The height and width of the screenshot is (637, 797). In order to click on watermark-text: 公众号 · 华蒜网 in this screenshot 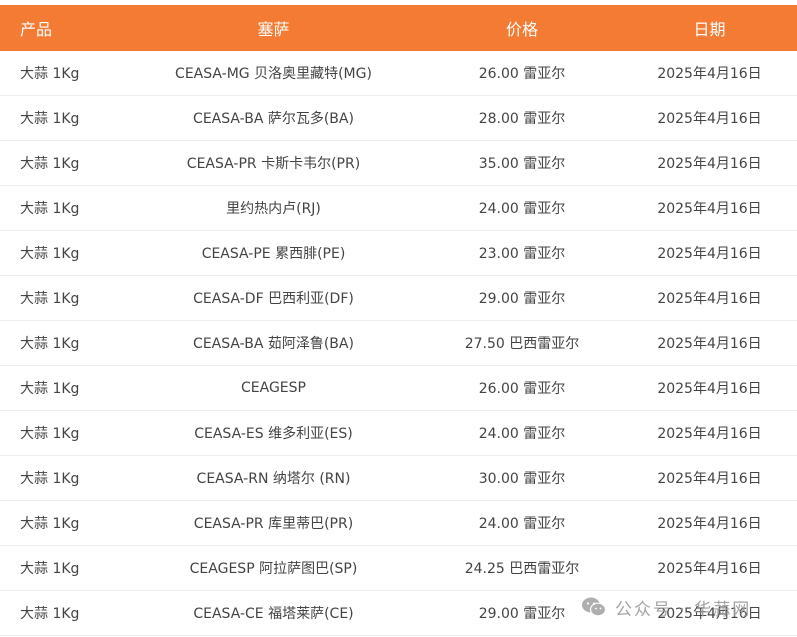, I will do `click(683, 609)`.